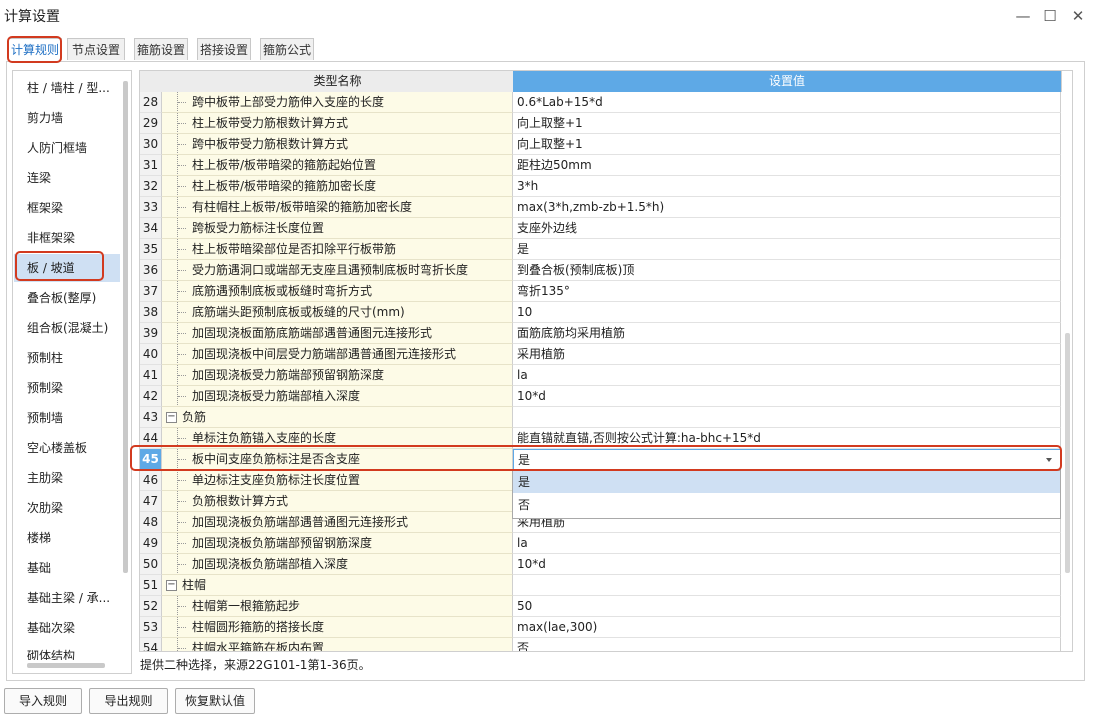 Image resolution: width=1098 pixels, height=725 pixels. I want to click on sidebar-item: 叠合板(整厚), so click(67, 298).